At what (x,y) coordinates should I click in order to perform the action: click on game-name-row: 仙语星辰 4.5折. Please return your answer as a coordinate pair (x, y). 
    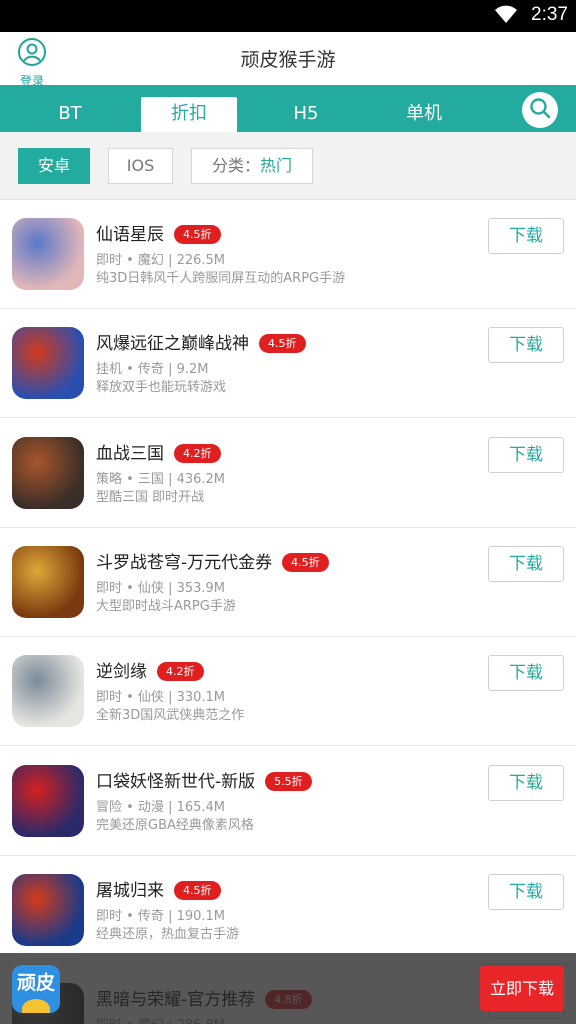
    Looking at the image, I should click on (158, 232).